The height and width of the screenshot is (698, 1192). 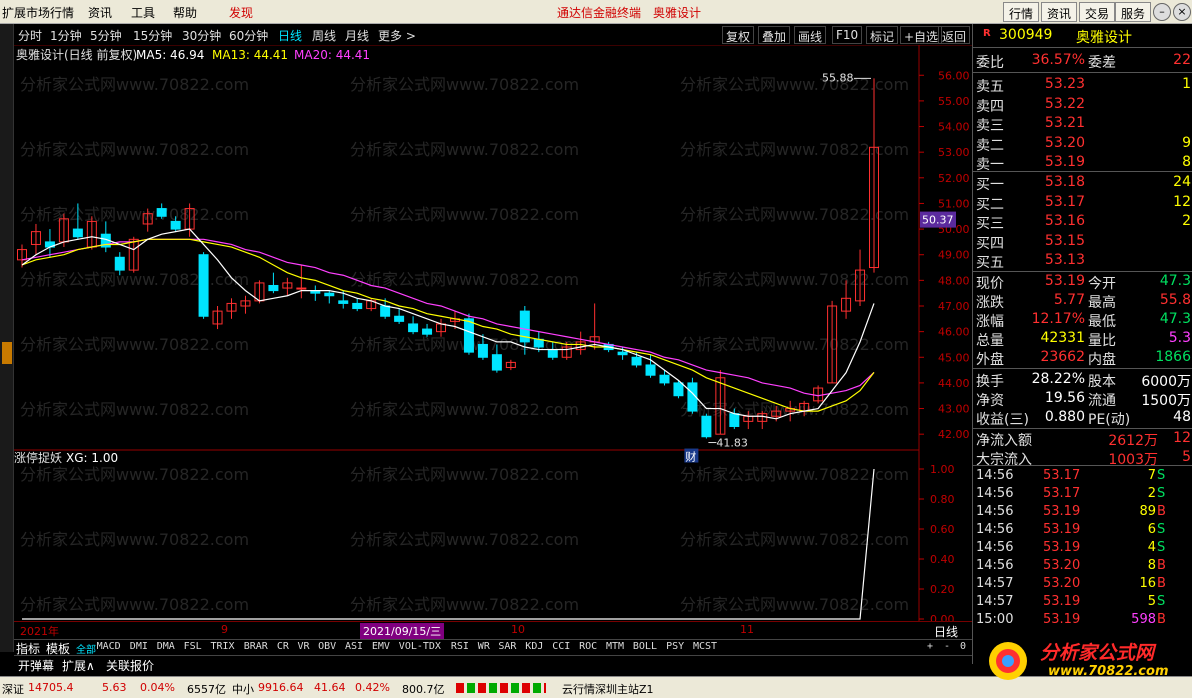 What do you see at coordinates (241, 12) in the screenshot?
I see `menu-discover: 发现` at bounding box center [241, 12].